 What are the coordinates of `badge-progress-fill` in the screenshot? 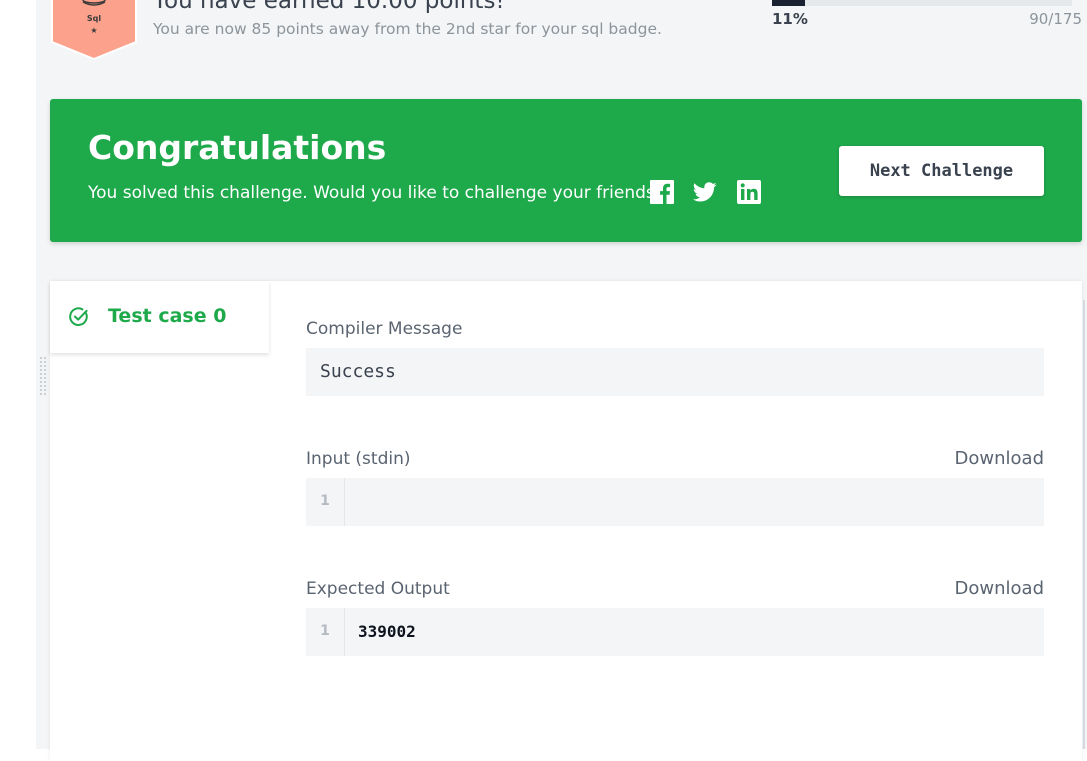 It's located at (788, 3).